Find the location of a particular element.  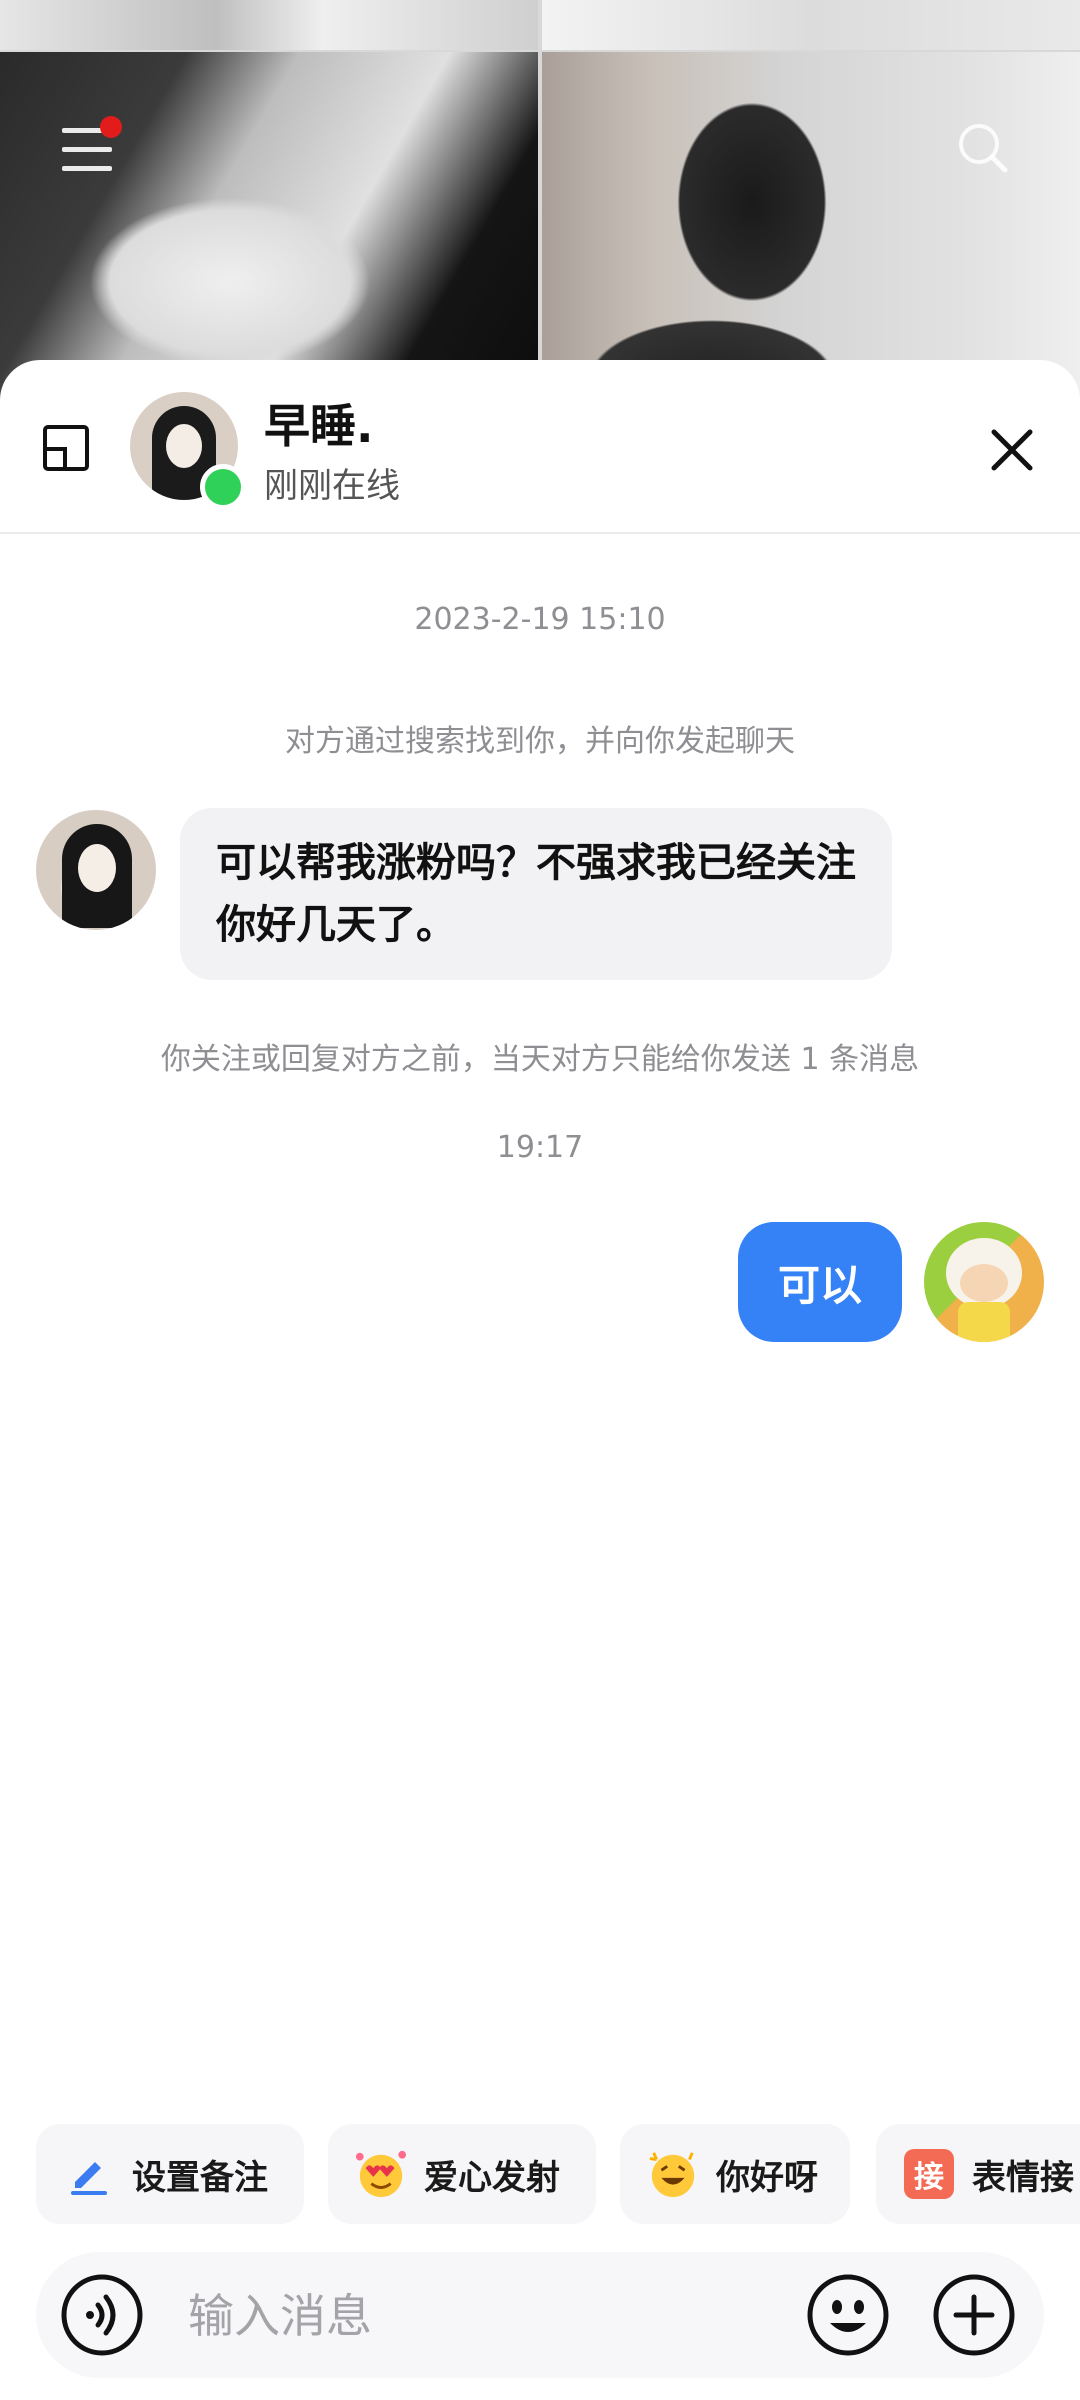

edit-pen-icon is located at coordinates (89, 2174).